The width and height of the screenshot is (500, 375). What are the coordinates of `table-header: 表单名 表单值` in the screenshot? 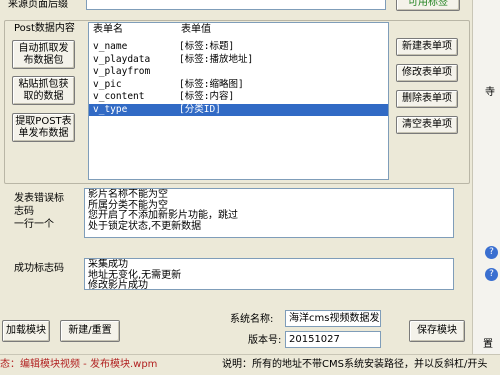 It's located at (238, 30).